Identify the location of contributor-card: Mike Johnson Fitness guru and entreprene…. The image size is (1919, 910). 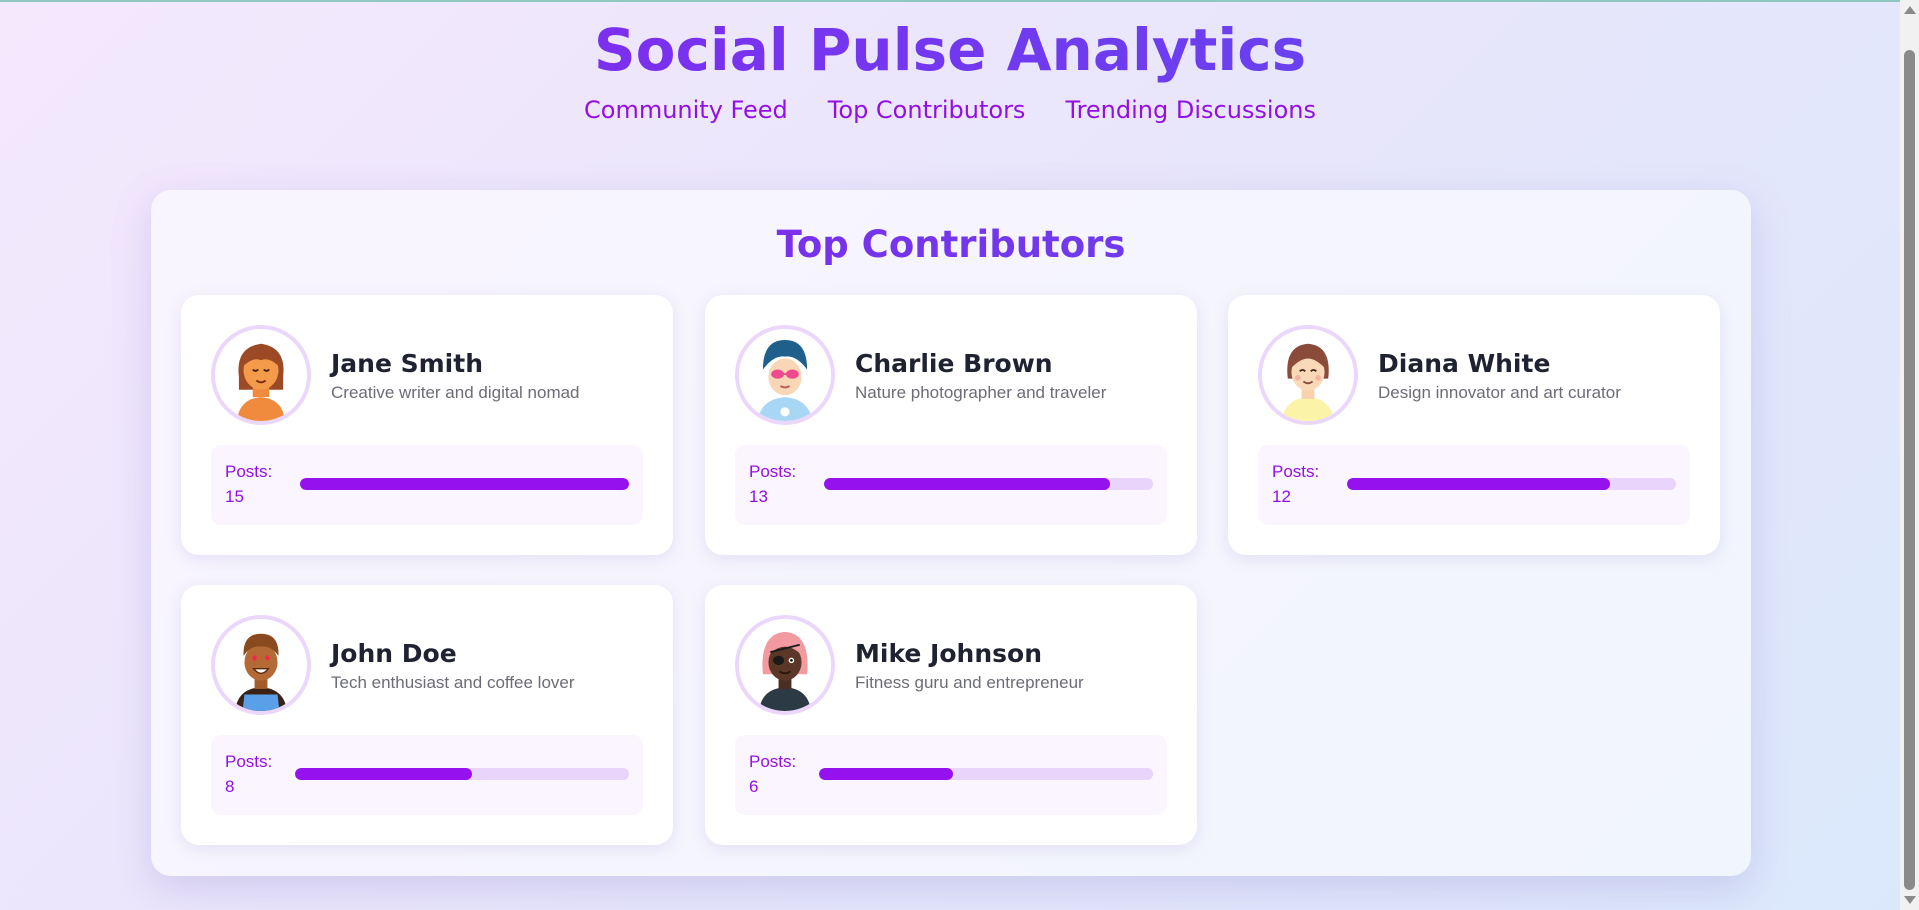
(951, 715).